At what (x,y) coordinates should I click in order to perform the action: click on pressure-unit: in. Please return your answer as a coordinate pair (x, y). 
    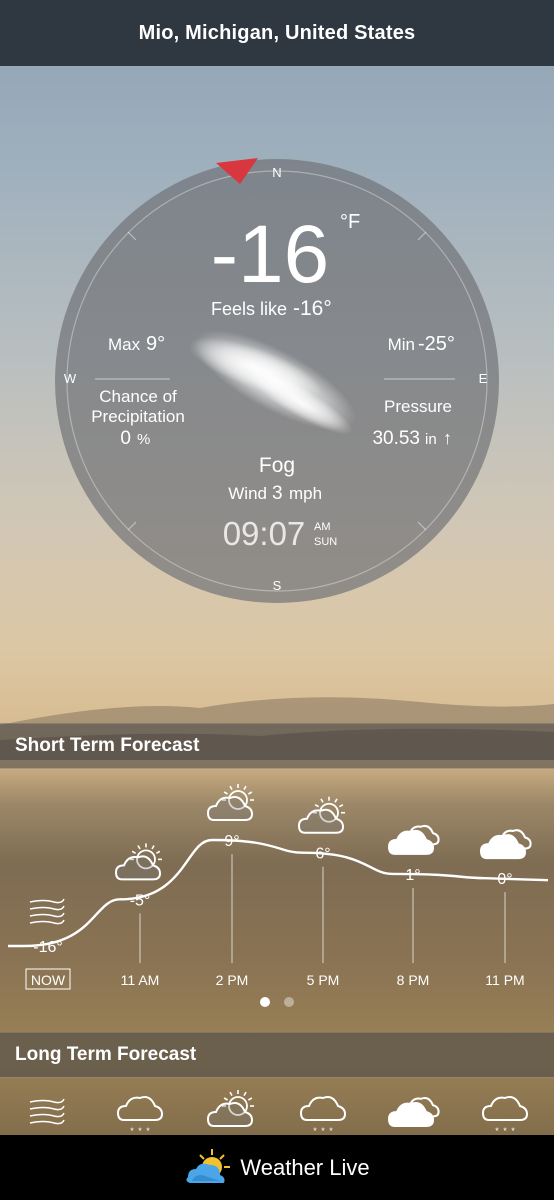
    Looking at the image, I should click on (431, 439).